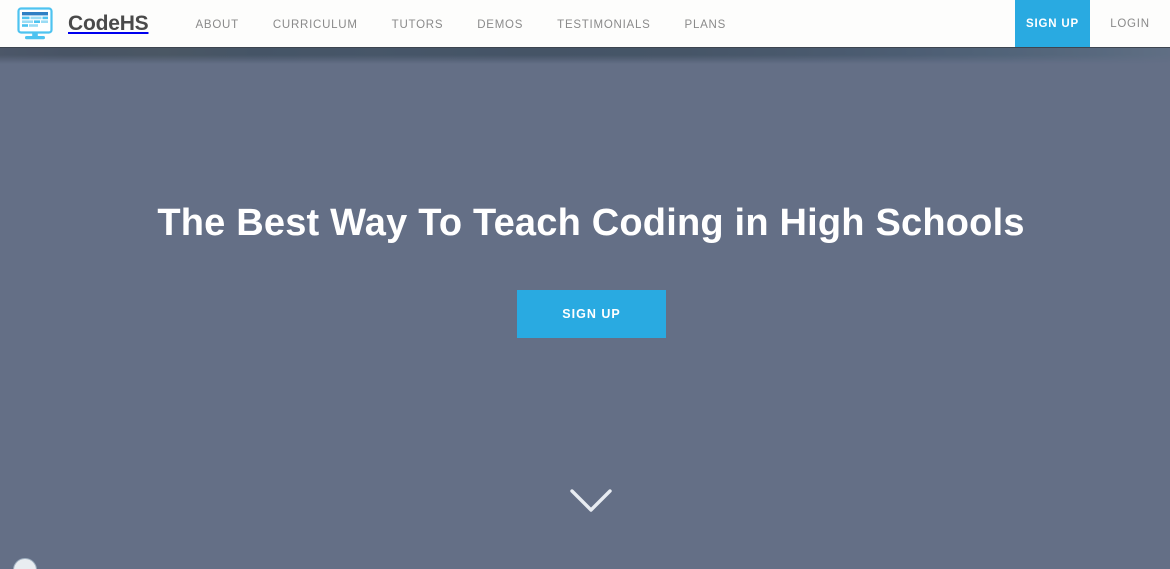 The height and width of the screenshot is (569, 1170). What do you see at coordinates (1130, 23) in the screenshot?
I see `navbar-login-link: LOGIN` at bounding box center [1130, 23].